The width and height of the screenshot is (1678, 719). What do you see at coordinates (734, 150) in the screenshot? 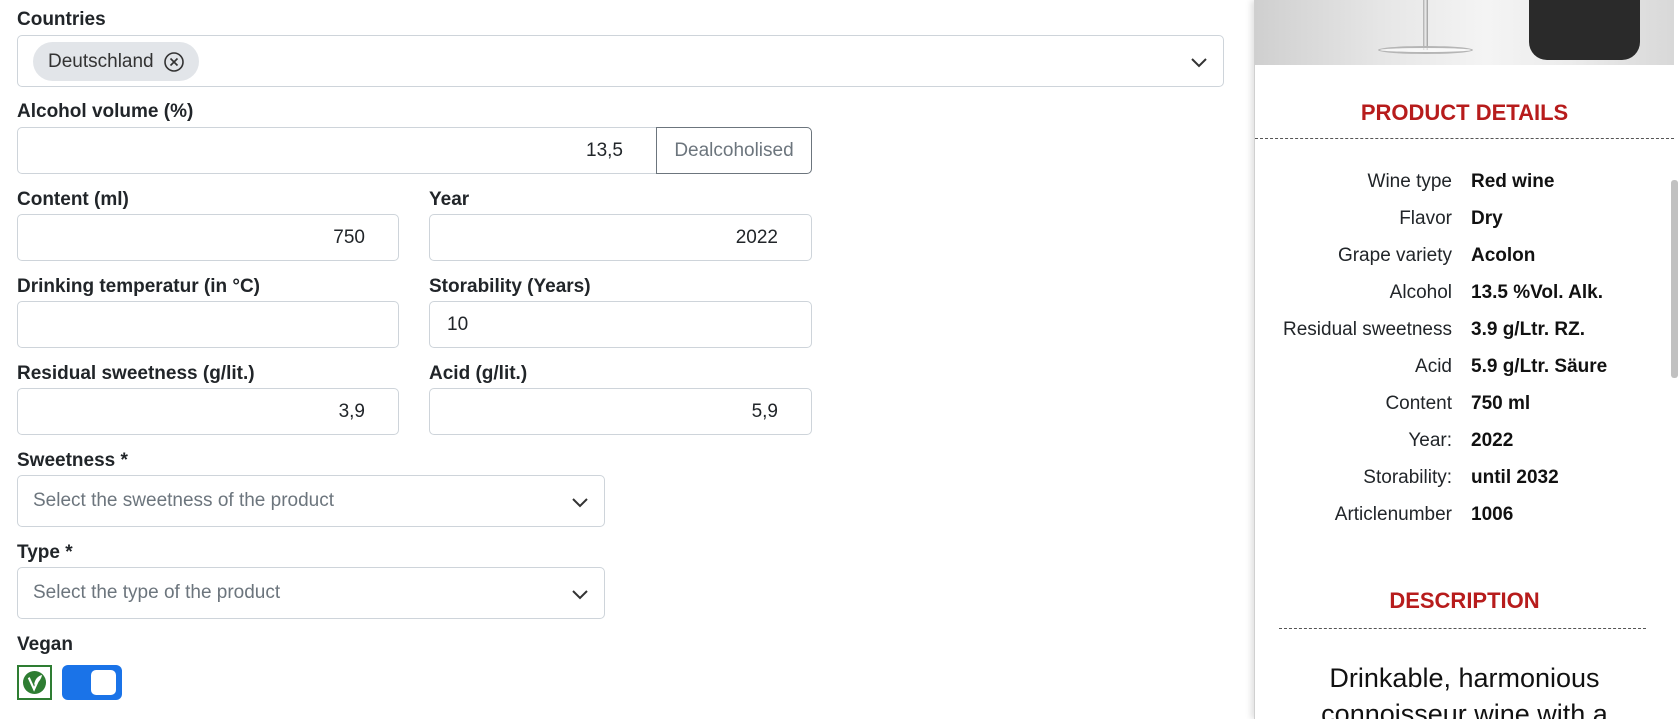
I see `dealcoholised-button: Dealcoholised` at bounding box center [734, 150].